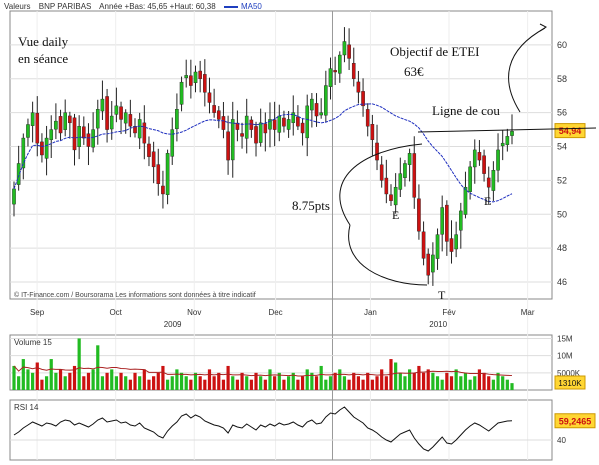 The height and width of the screenshot is (465, 599). Describe the element at coordinates (561, 440) in the screenshot. I see `rsi-tick-label: 40` at that location.